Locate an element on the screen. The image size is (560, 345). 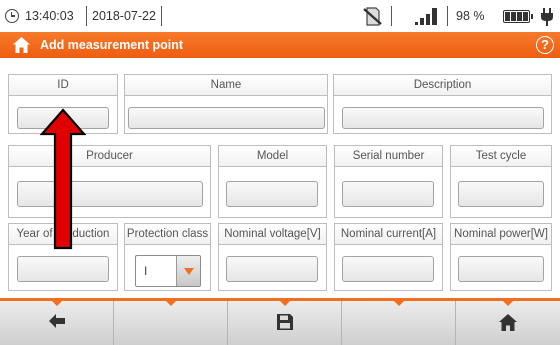
description-input is located at coordinates (443, 118).